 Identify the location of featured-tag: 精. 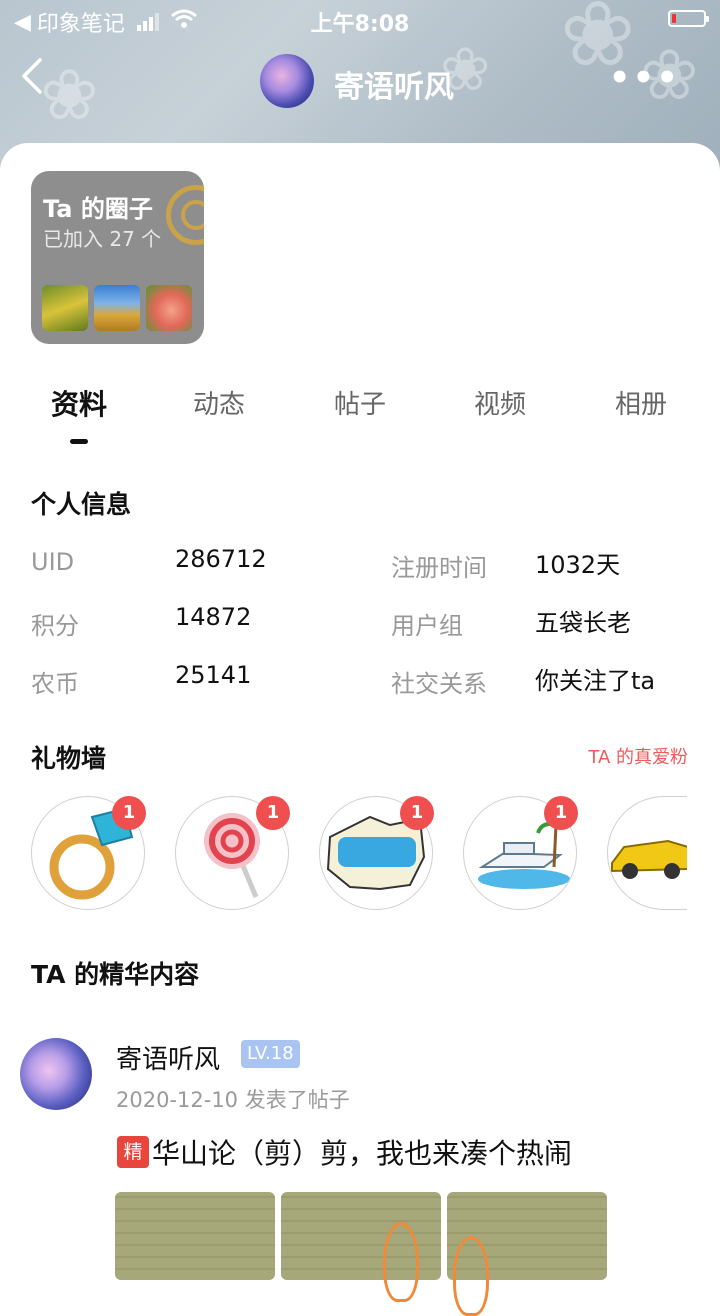
(133, 1152).